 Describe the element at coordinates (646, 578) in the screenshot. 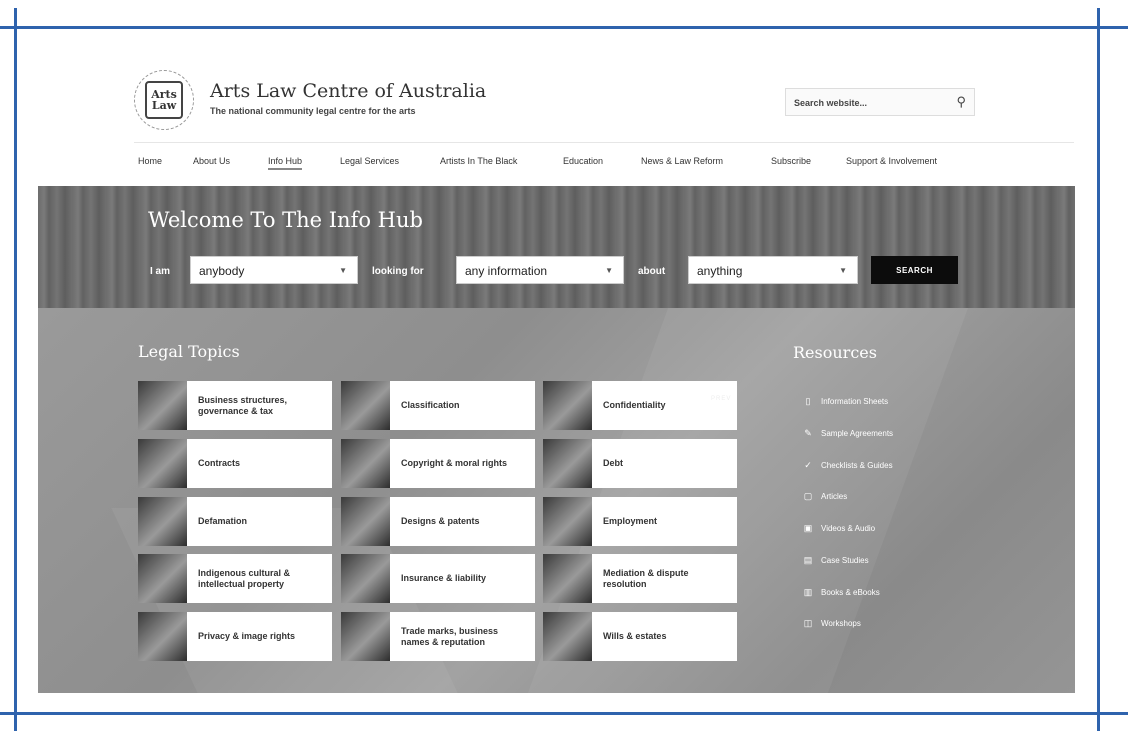

I see `topic-label: Mediation & dispute resolution` at that location.